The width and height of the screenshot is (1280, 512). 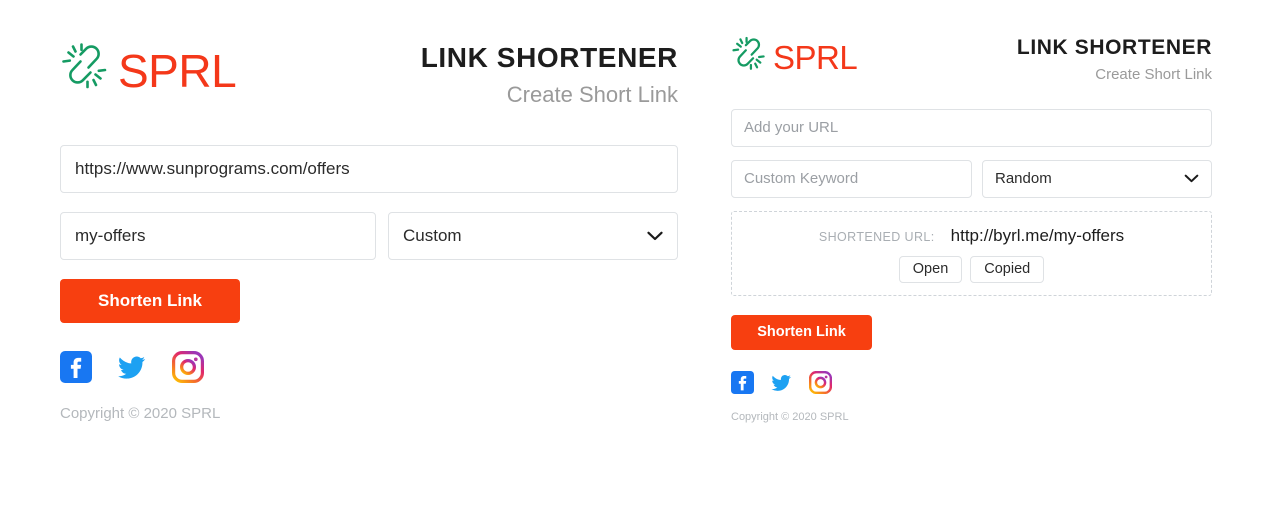 What do you see at coordinates (1023, 179) in the screenshot?
I see `mode-select-value: Random` at bounding box center [1023, 179].